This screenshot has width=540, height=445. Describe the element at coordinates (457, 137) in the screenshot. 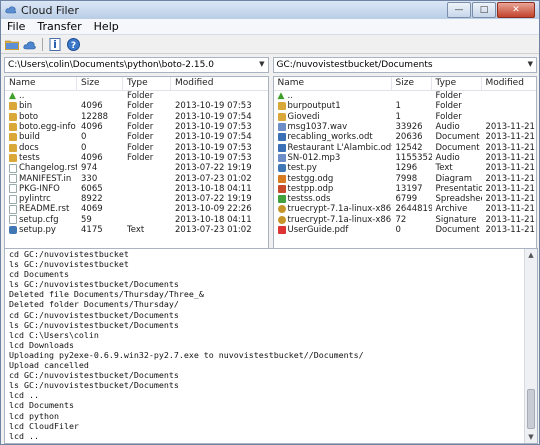

I see `file-type: Document` at that location.